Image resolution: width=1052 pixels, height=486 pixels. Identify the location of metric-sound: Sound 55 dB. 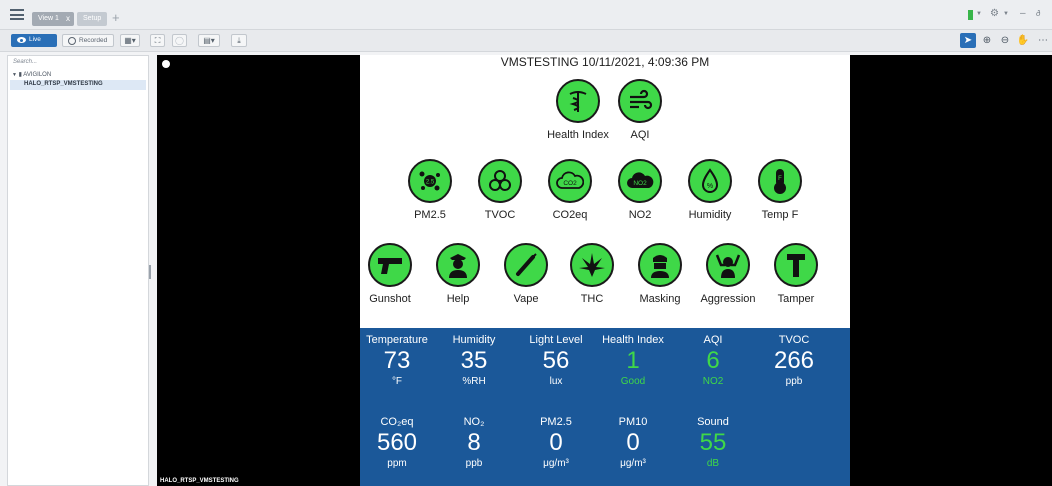
(713, 442).